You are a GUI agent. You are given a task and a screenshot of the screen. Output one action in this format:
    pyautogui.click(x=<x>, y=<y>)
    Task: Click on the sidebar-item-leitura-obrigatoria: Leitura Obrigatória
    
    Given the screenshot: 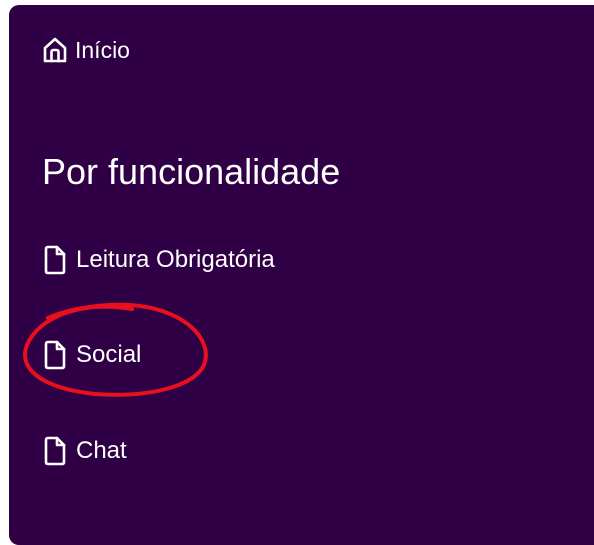 What is the action you would take?
    pyautogui.click(x=158, y=260)
    